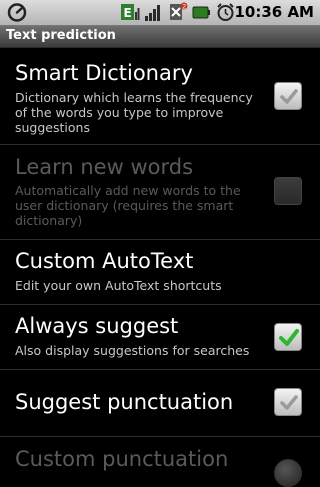 The width and height of the screenshot is (320, 487). I want to click on pref-suggest-punctuation: Suggest punctuation, so click(160, 403).